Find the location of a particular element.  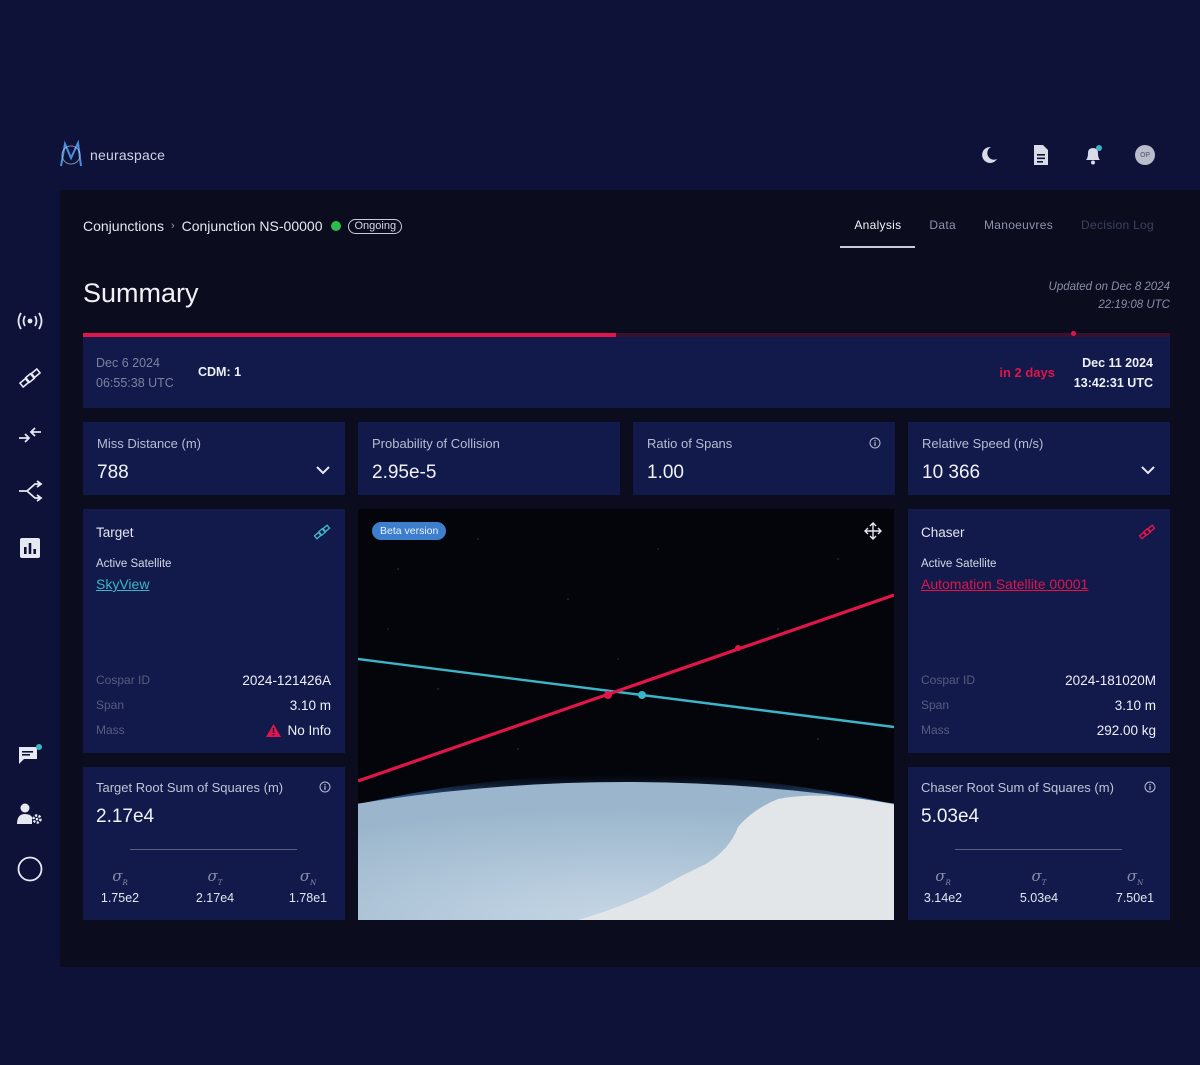

target-sigma-t-value: 2.17e4 is located at coordinates (215, 898).